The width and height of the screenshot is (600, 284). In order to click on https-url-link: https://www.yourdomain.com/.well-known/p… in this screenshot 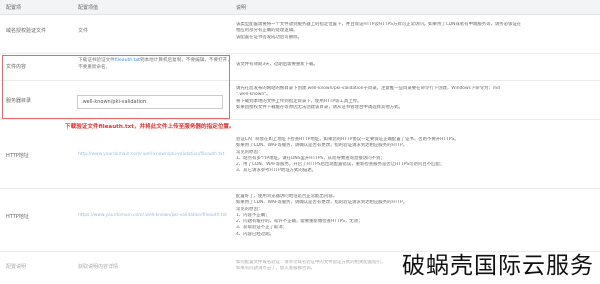, I will do `click(152, 215)`.